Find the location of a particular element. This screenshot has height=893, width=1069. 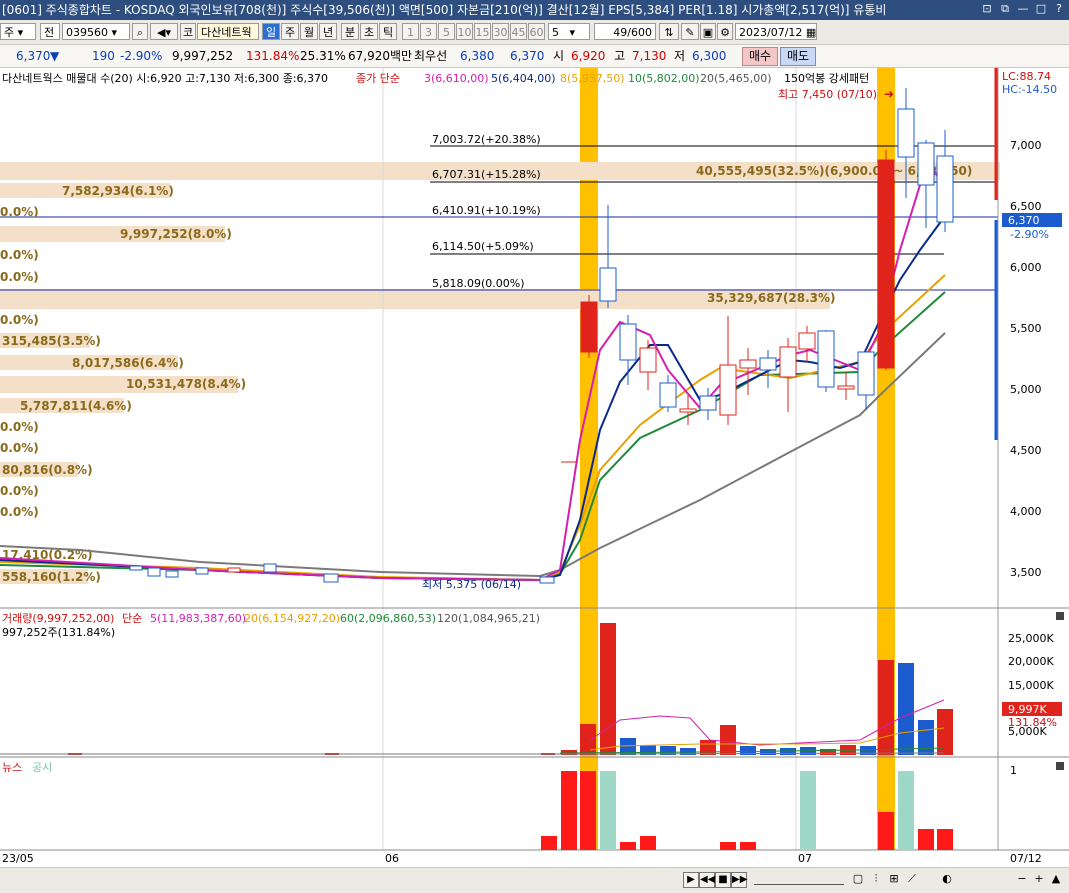

minute-15: 15 is located at coordinates (482, 31).